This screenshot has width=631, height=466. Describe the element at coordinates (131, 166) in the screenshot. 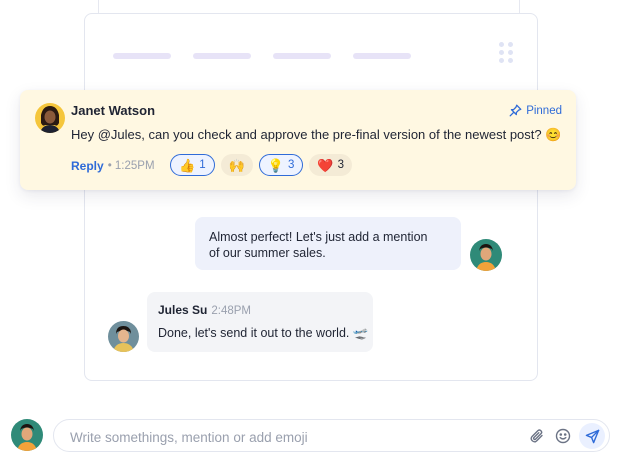

I see `message-time: • 1:25PM` at that location.